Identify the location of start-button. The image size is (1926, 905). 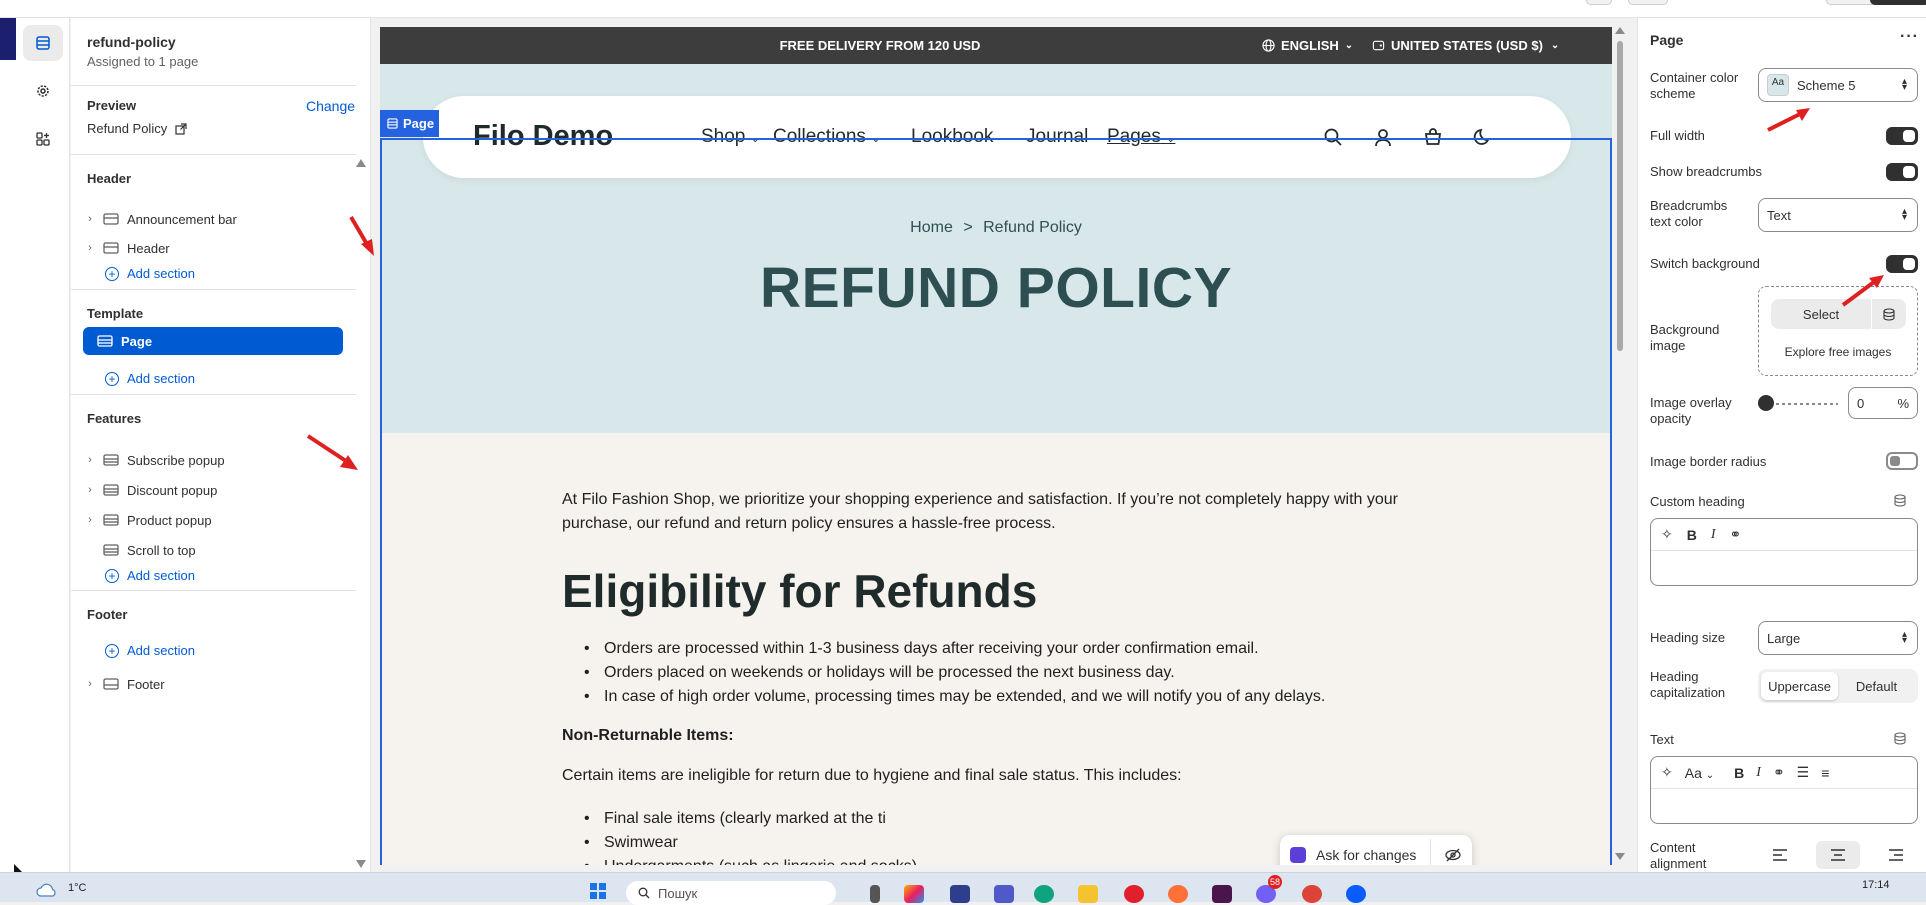
(598, 891).